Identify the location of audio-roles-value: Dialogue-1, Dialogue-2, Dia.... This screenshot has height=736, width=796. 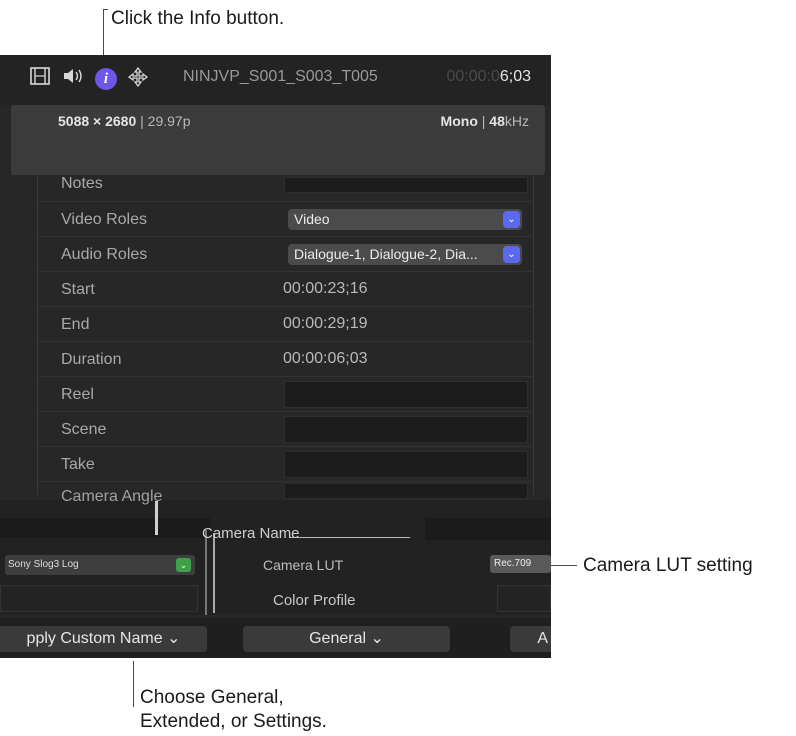
(386, 254).